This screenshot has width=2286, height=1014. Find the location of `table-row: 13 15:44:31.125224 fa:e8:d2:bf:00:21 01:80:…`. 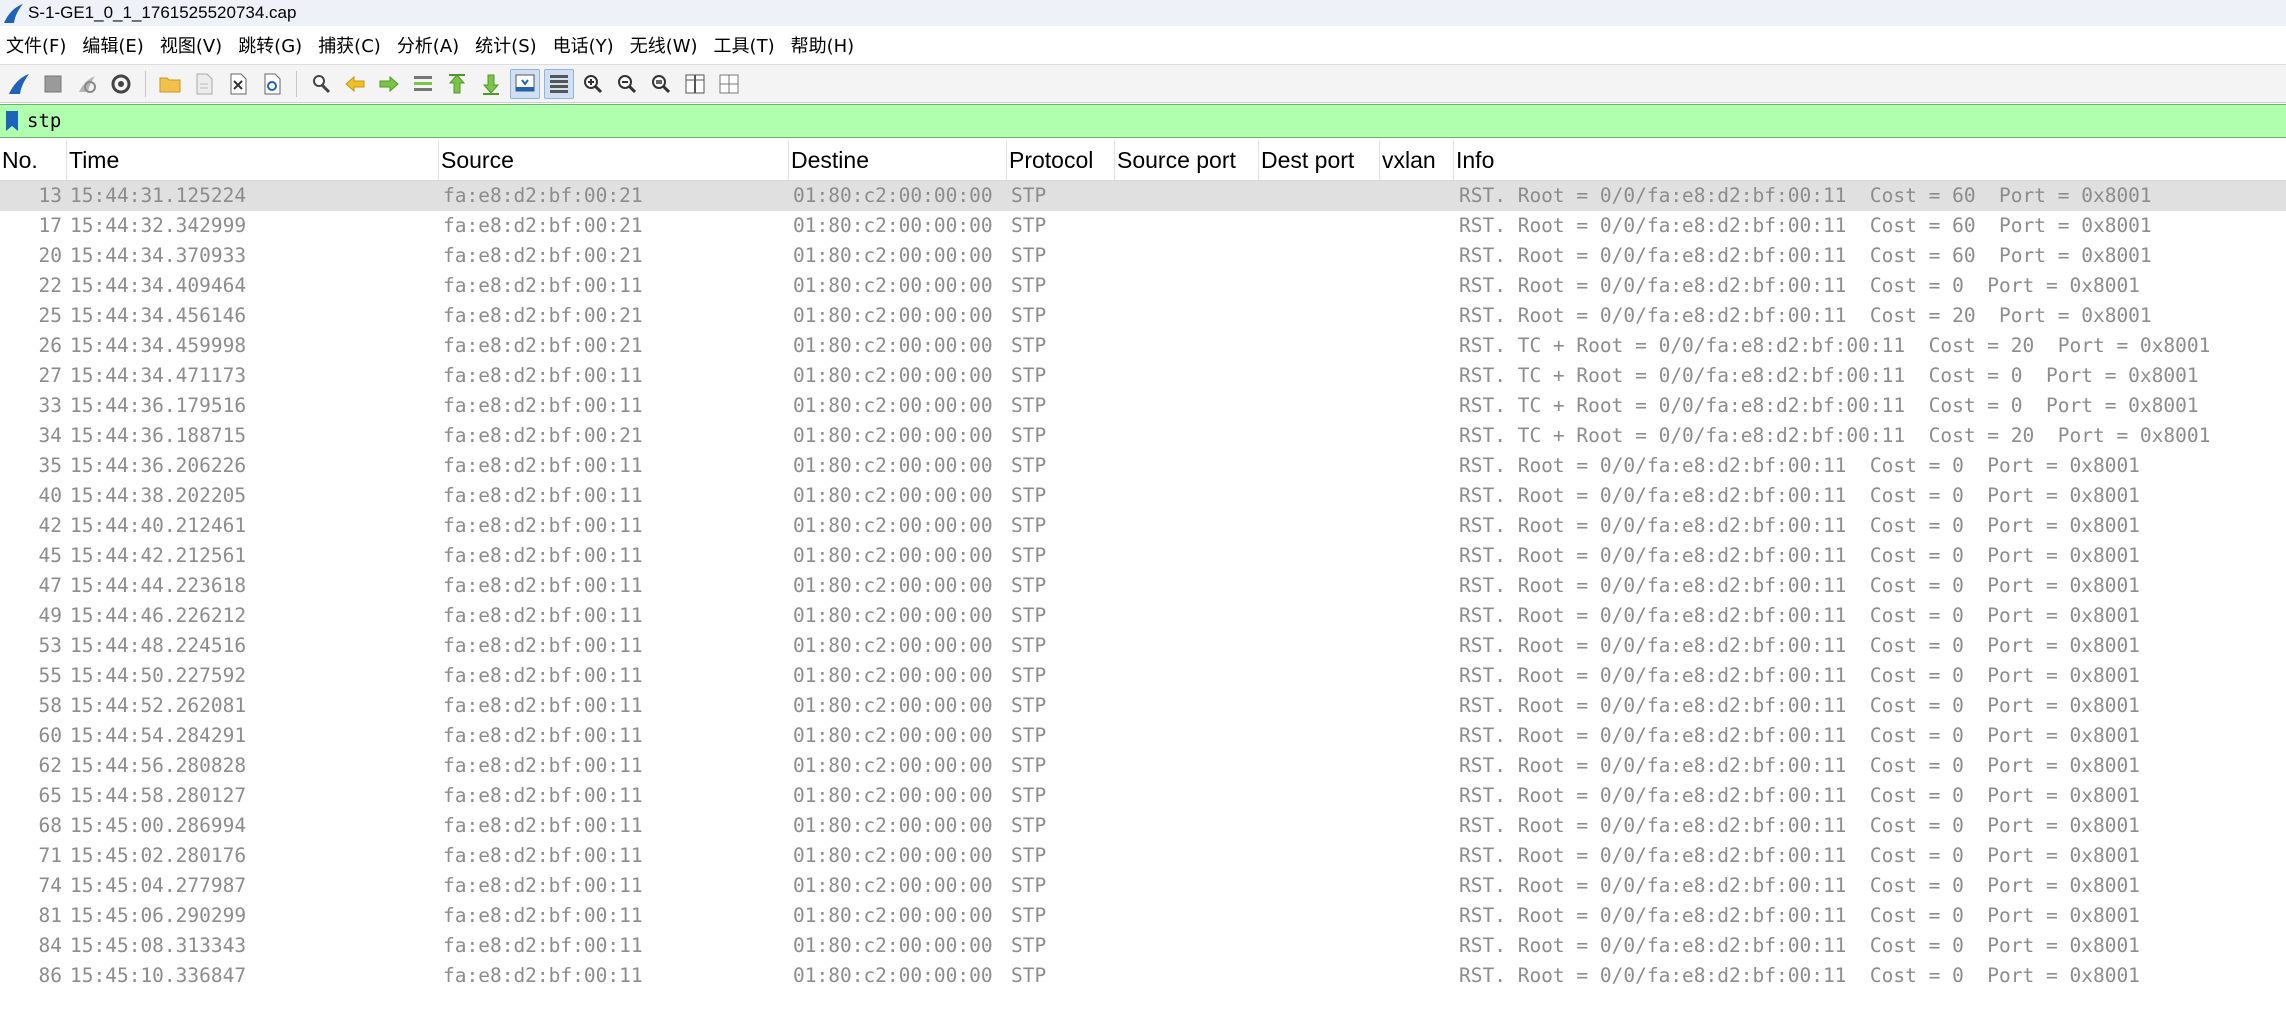

table-row: 13 15:44:31.125224 fa:e8:d2:bf:00:21 01:80:… is located at coordinates (1143, 196).